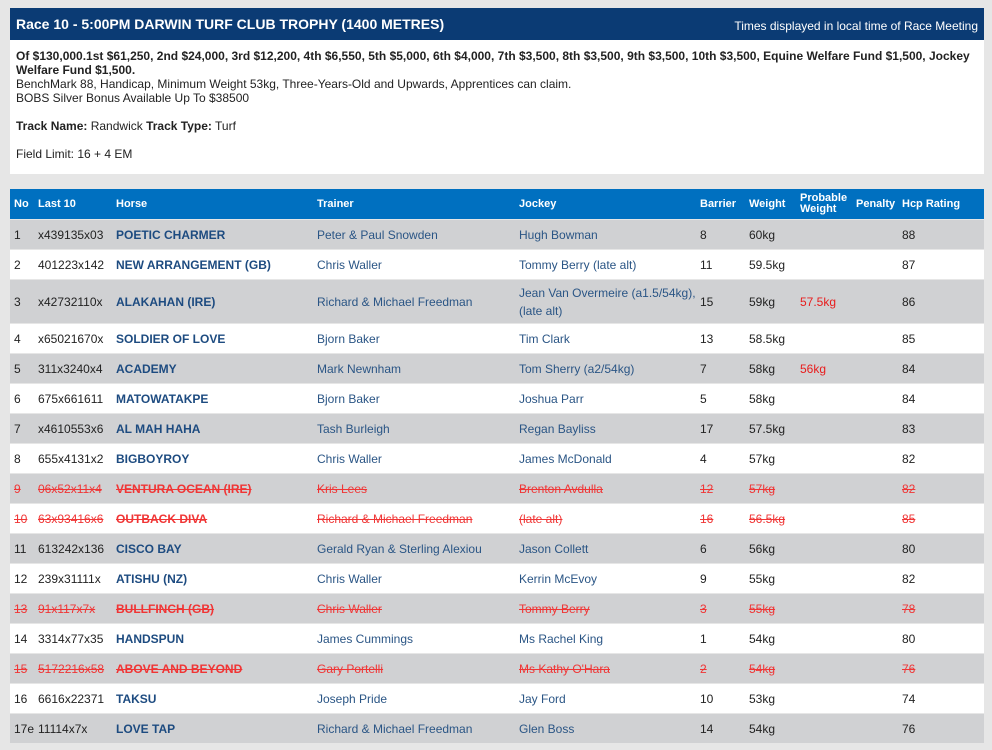  What do you see at coordinates (909, 398) in the screenshot?
I see `hcp-rating: 84` at bounding box center [909, 398].